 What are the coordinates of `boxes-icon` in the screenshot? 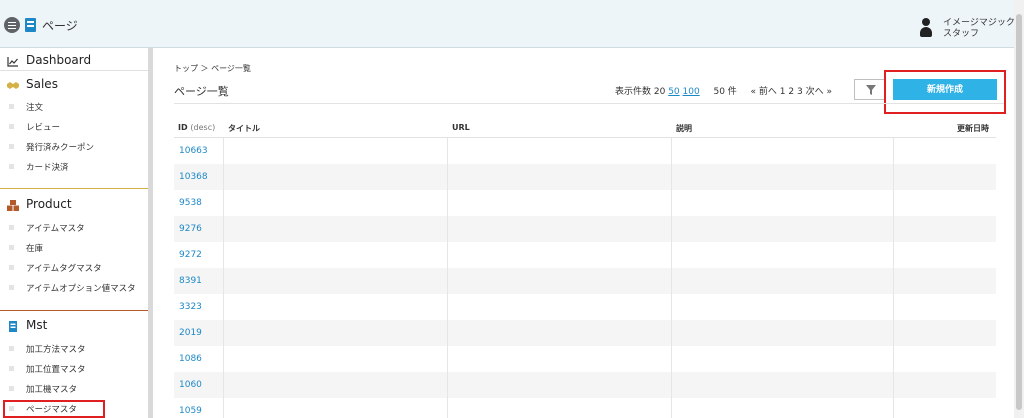 It's located at (13, 205).